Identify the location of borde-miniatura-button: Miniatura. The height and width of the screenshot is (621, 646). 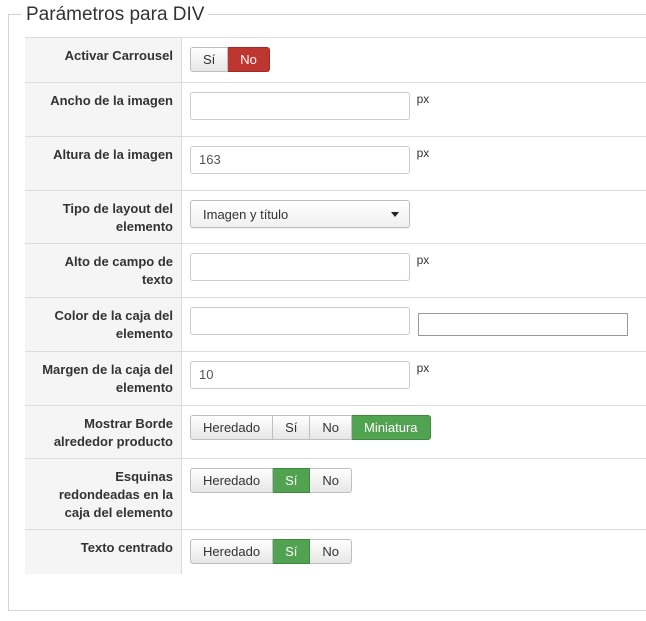
(391, 427).